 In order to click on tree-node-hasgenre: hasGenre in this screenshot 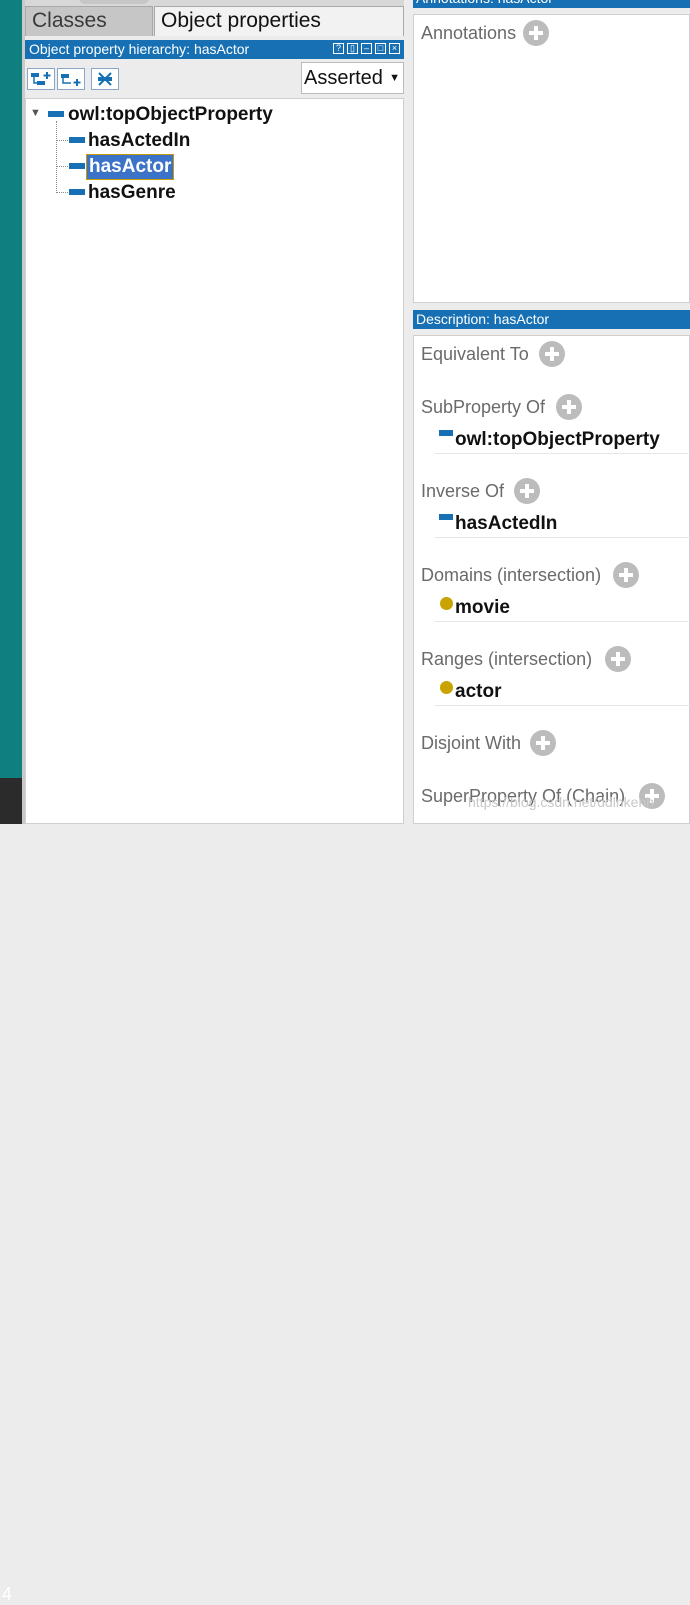, I will do `click(132, 193)`.